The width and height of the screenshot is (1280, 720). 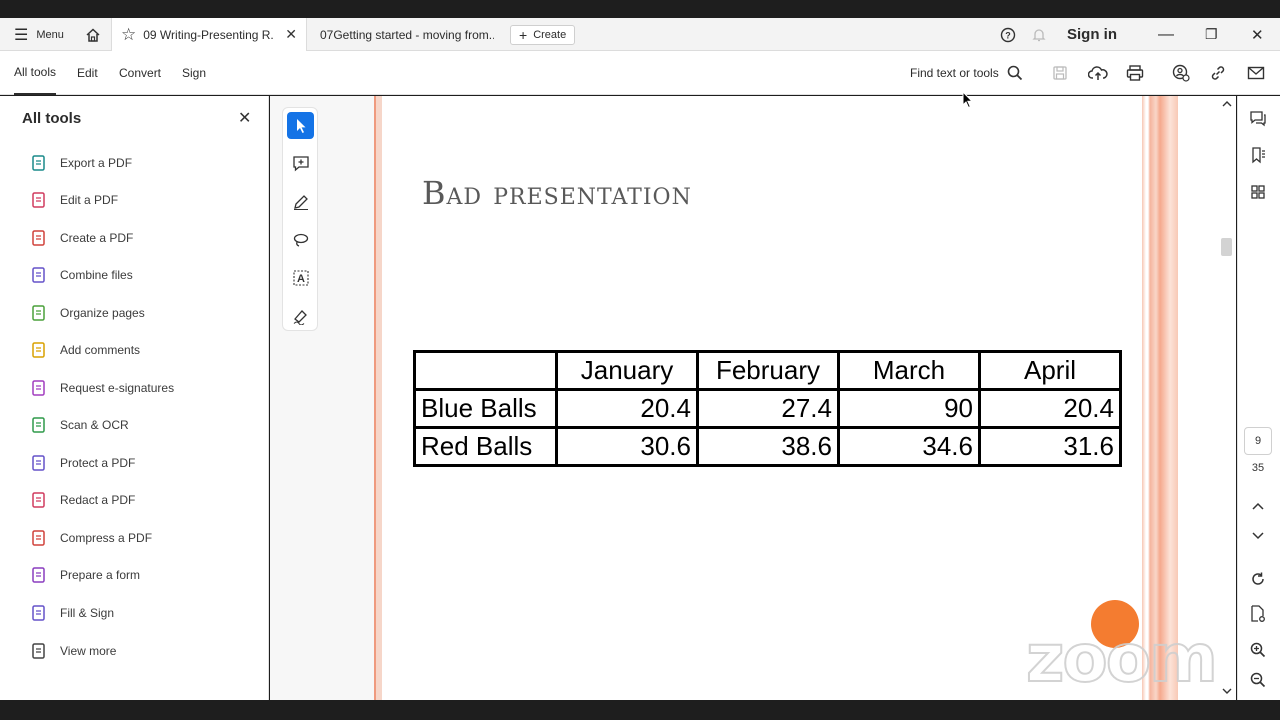 What do you see at coordinates (102, 313) in the screenshot?
I see `tool-item-label: Organize pages` at bounding box center [102, 313].